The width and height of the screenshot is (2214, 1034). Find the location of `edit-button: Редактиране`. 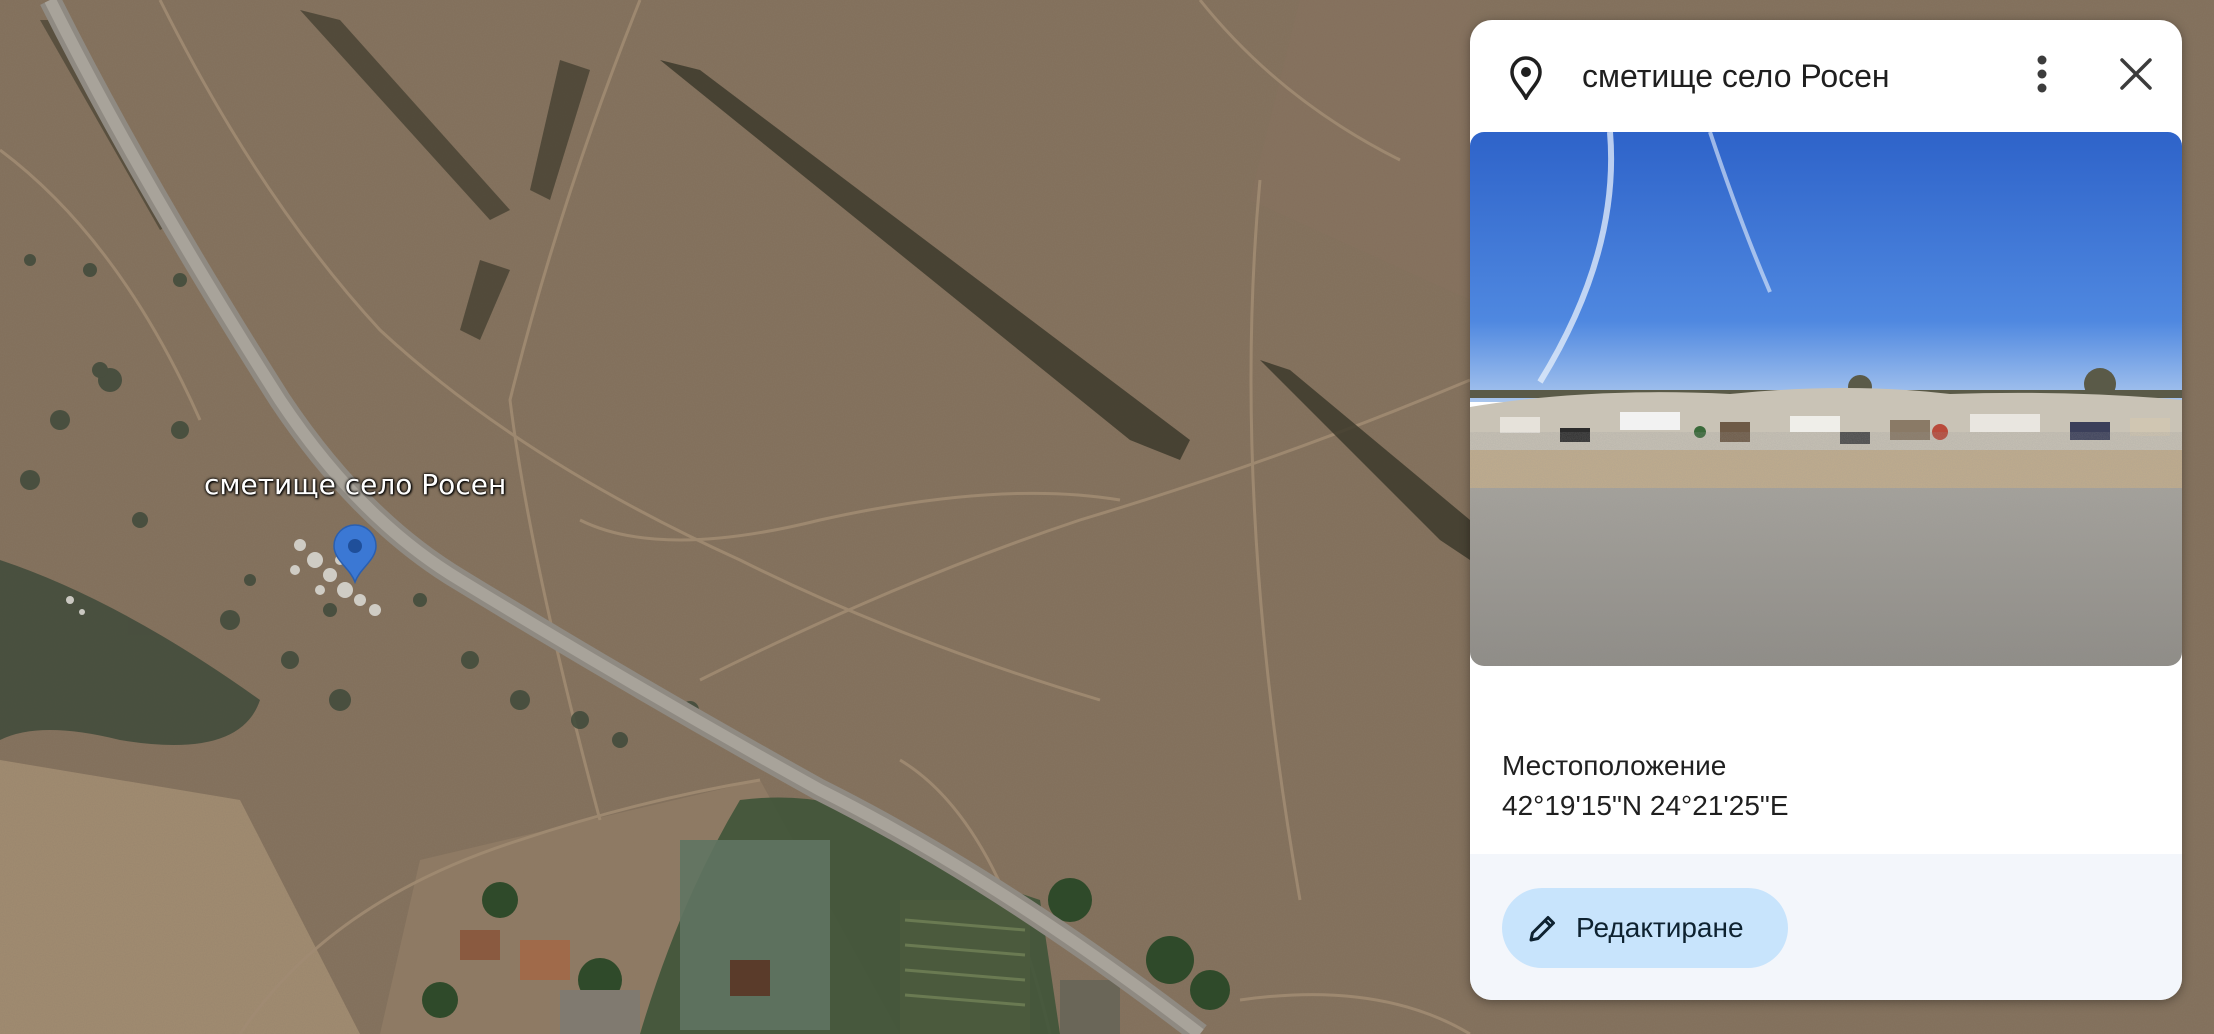

edit-button: Редактиране is located at coordinates (1645, 928).